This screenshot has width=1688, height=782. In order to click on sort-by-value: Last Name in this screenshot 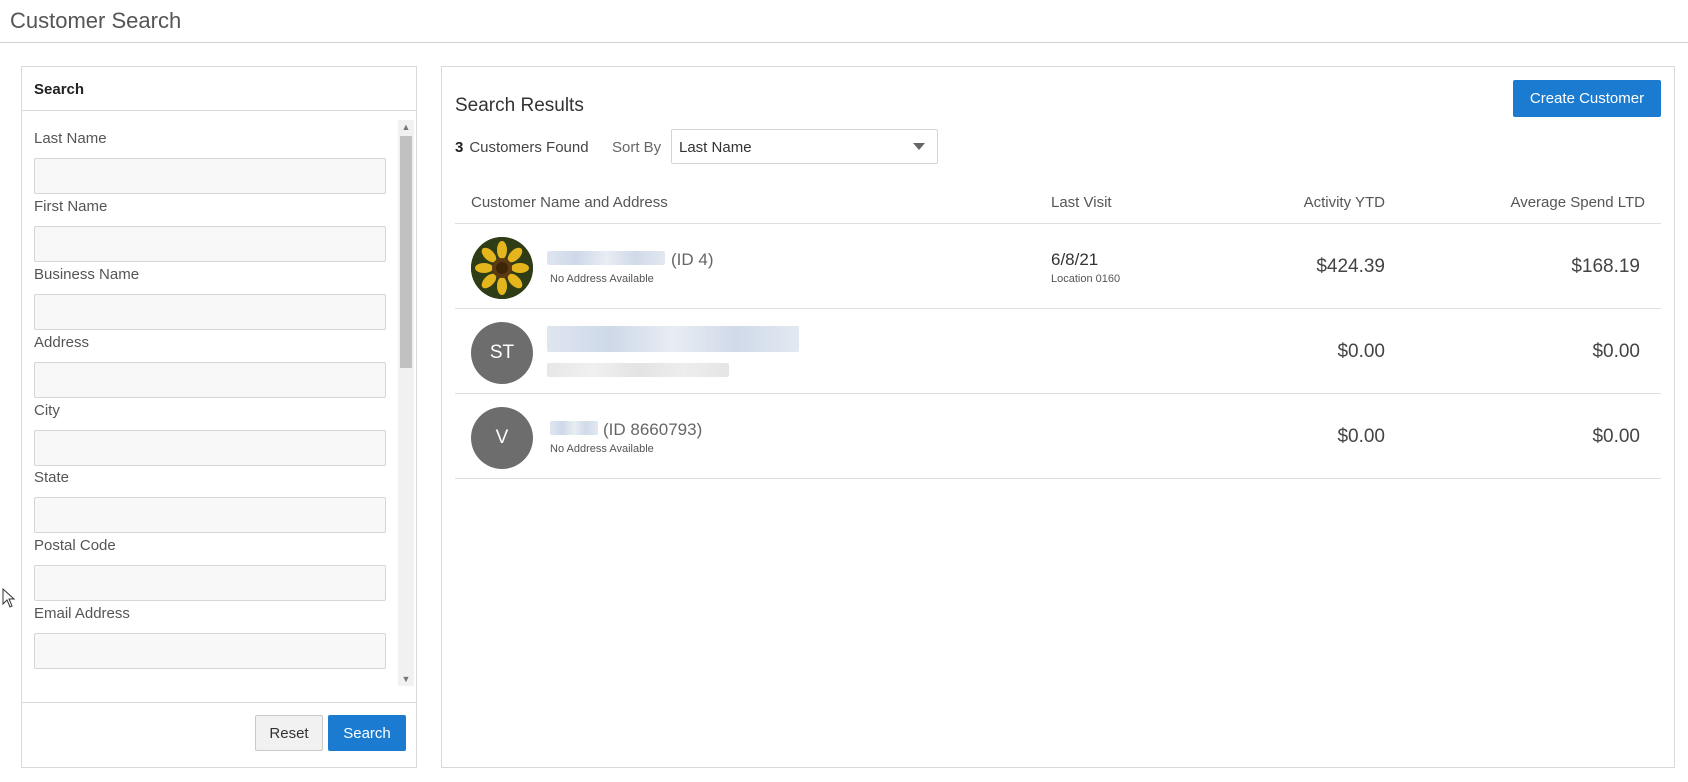, I will do `click(715, 147)`.